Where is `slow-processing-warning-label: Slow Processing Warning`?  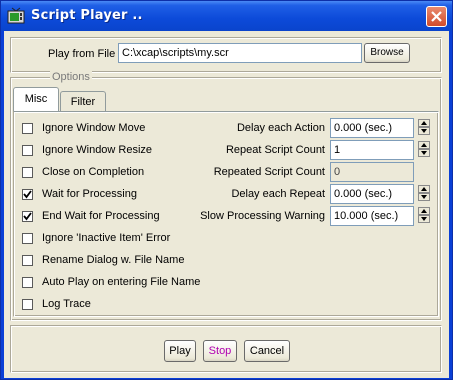 slow-processing-warning-label: Slow Processing Warning is located at coordinates (262, 216).